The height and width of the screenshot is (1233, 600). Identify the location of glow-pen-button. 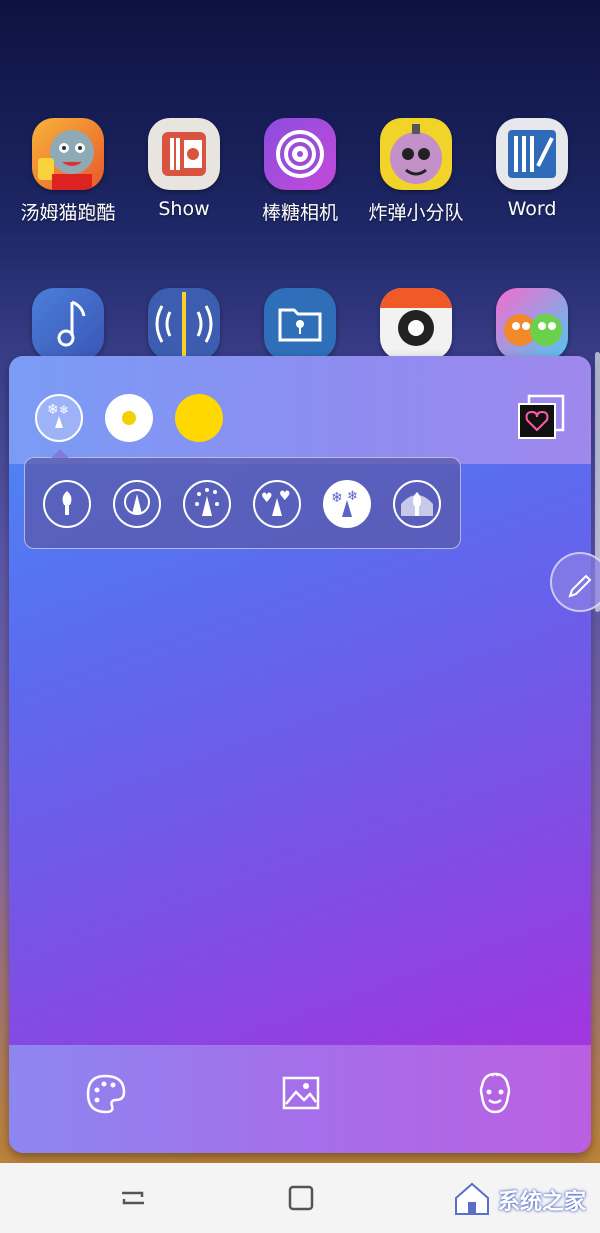
(137, 504).